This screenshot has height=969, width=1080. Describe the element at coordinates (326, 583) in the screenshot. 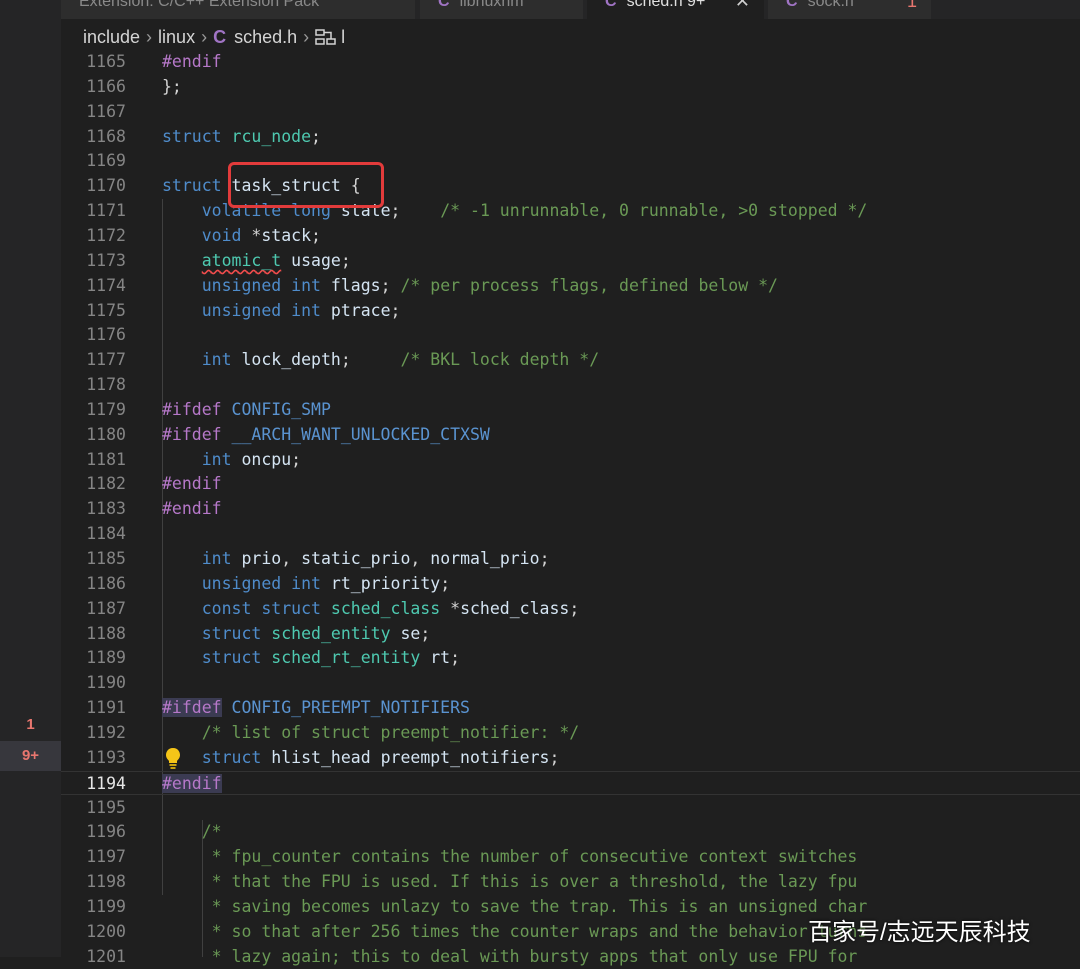

I see `code-text: unsigned int rt_priority;` at that location.